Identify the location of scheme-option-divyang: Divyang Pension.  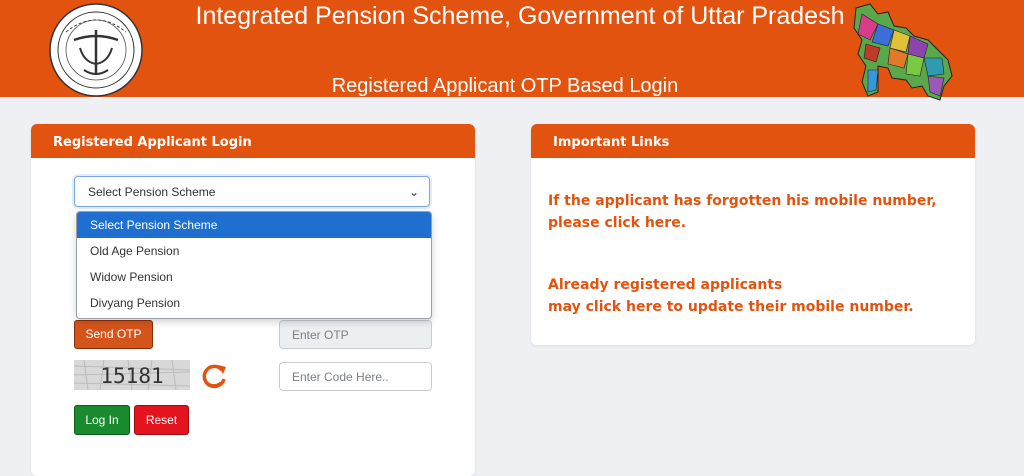
(254, 303).